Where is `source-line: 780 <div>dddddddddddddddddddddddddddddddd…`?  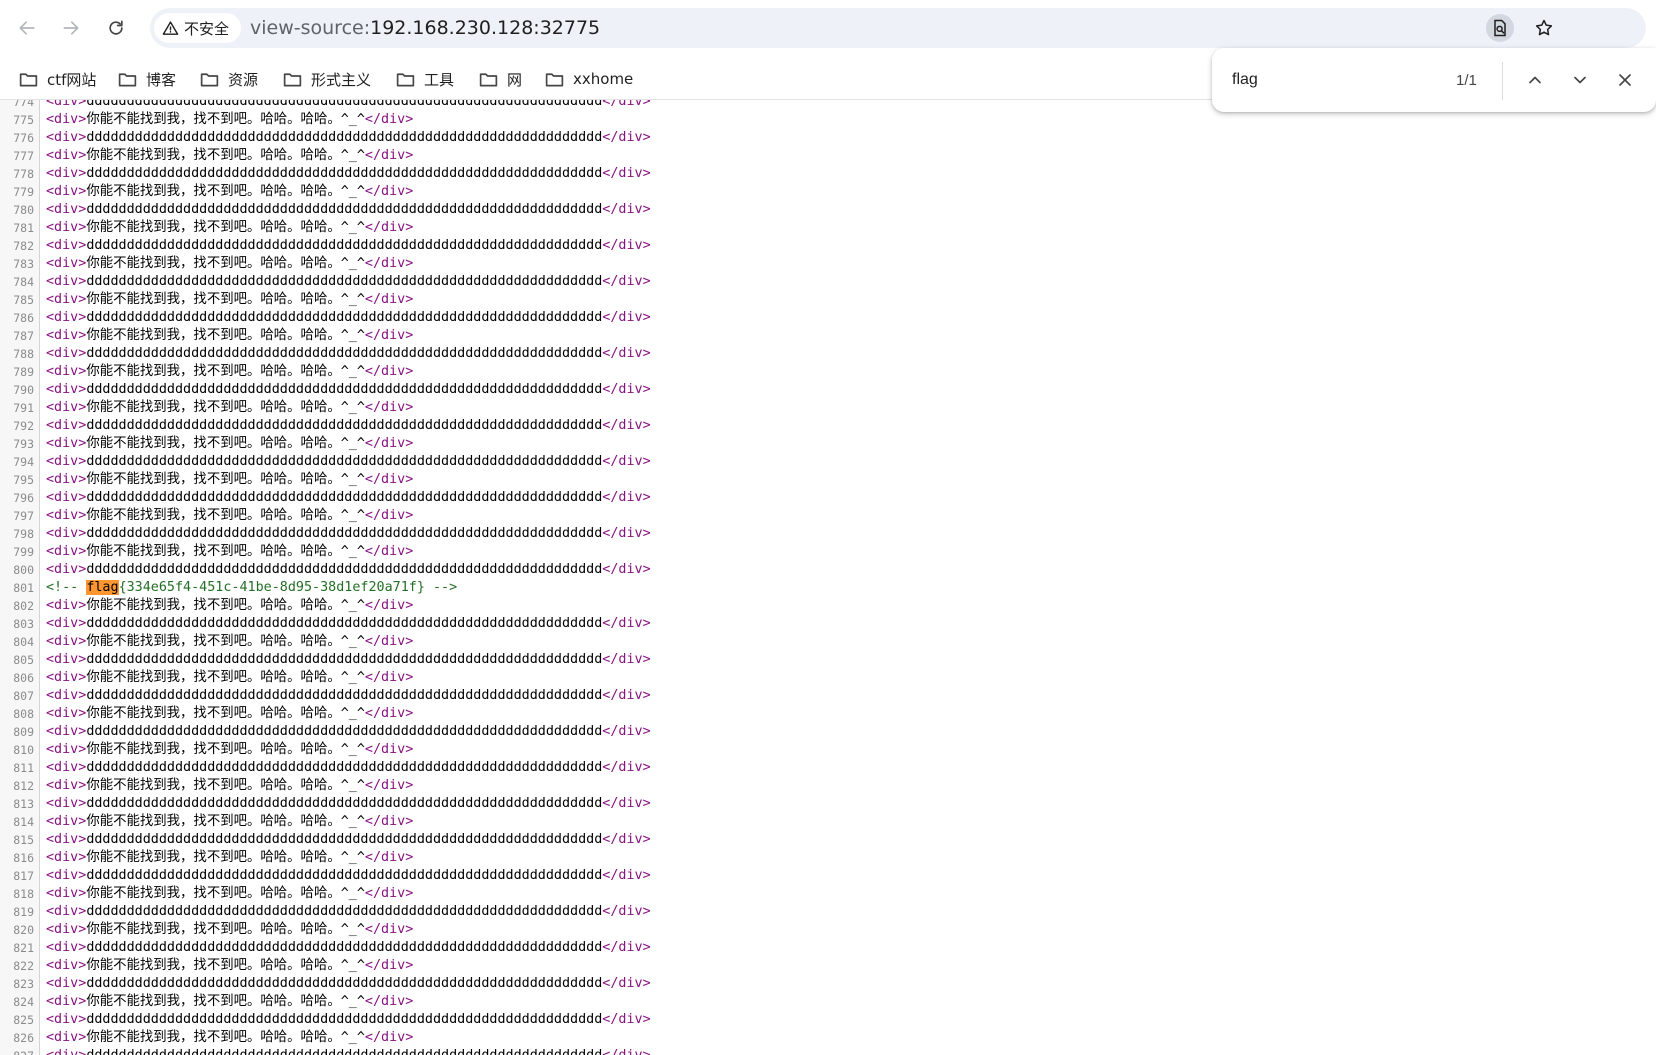
source-line: 780 <div>dddddddddddddddddddddddddddddddd… is located at coordinates (828, 210).